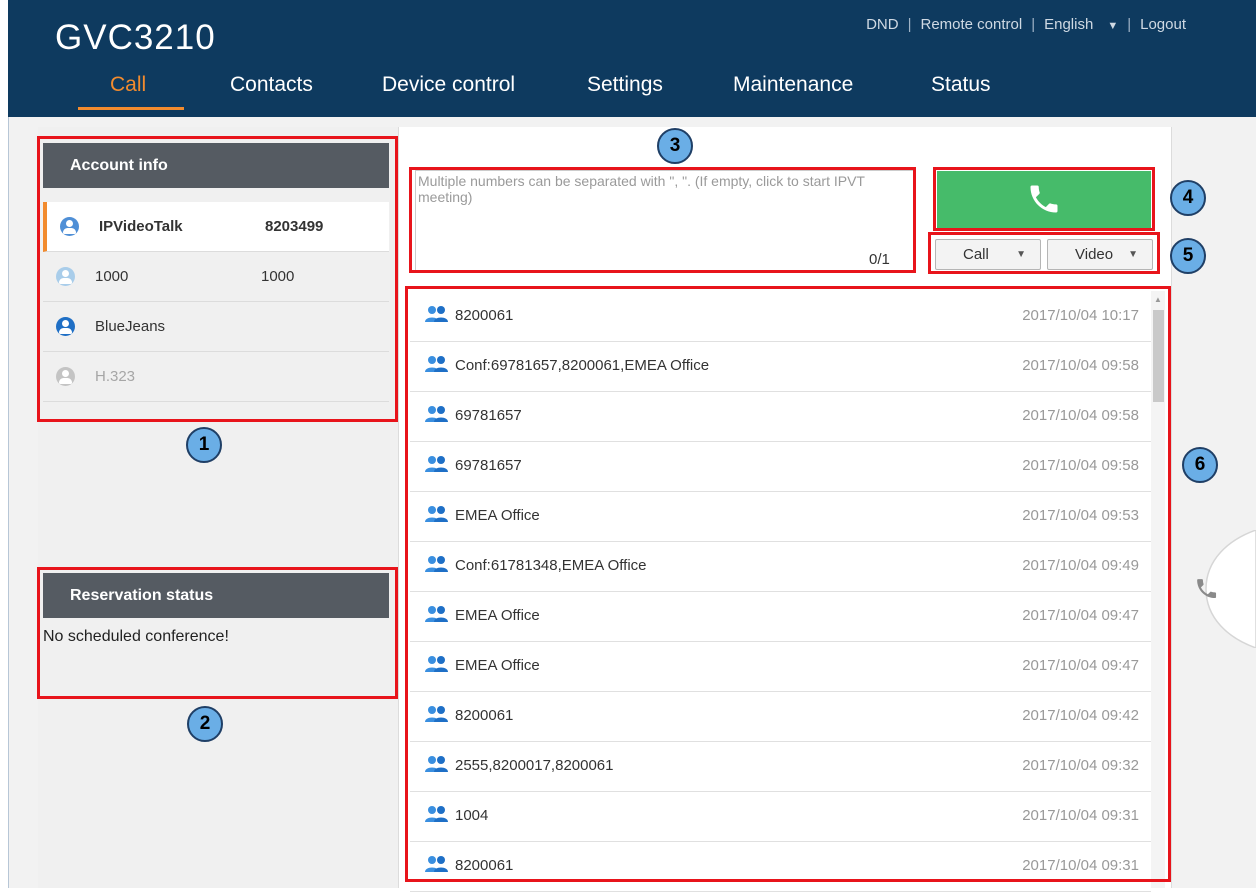 This screenshot has height=892, width=1256. Describe the element at coordinates (128, 85) in the screenshot. I see `tab-call: Call` at that location.